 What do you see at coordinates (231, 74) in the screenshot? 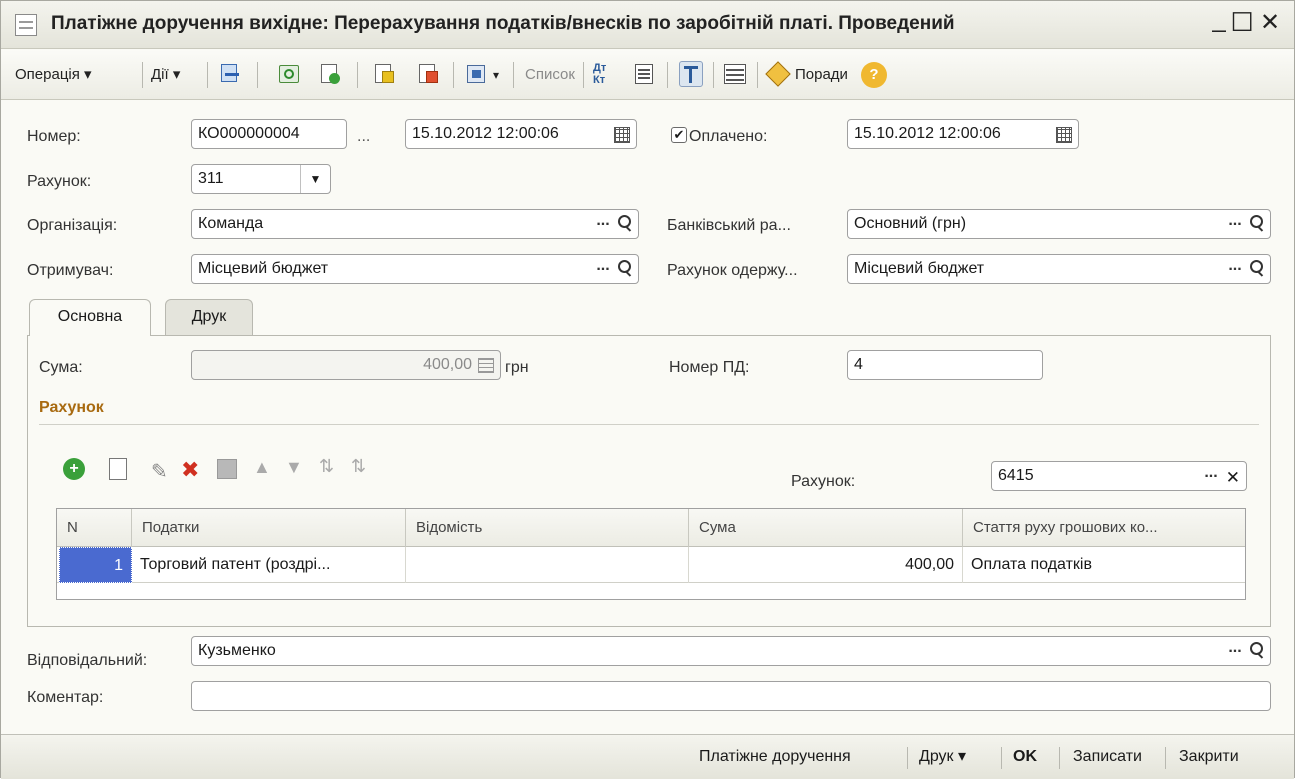
I see `post-and-close-icon` at bounding box center [231, 74].